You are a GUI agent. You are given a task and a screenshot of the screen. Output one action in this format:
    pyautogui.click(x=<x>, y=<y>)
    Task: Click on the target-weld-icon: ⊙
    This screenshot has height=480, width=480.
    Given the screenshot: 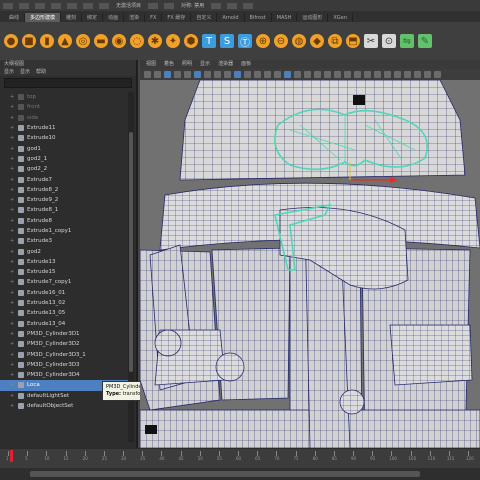 What is the action you would take?
    pyautogui.click(x=389, y=41)
    